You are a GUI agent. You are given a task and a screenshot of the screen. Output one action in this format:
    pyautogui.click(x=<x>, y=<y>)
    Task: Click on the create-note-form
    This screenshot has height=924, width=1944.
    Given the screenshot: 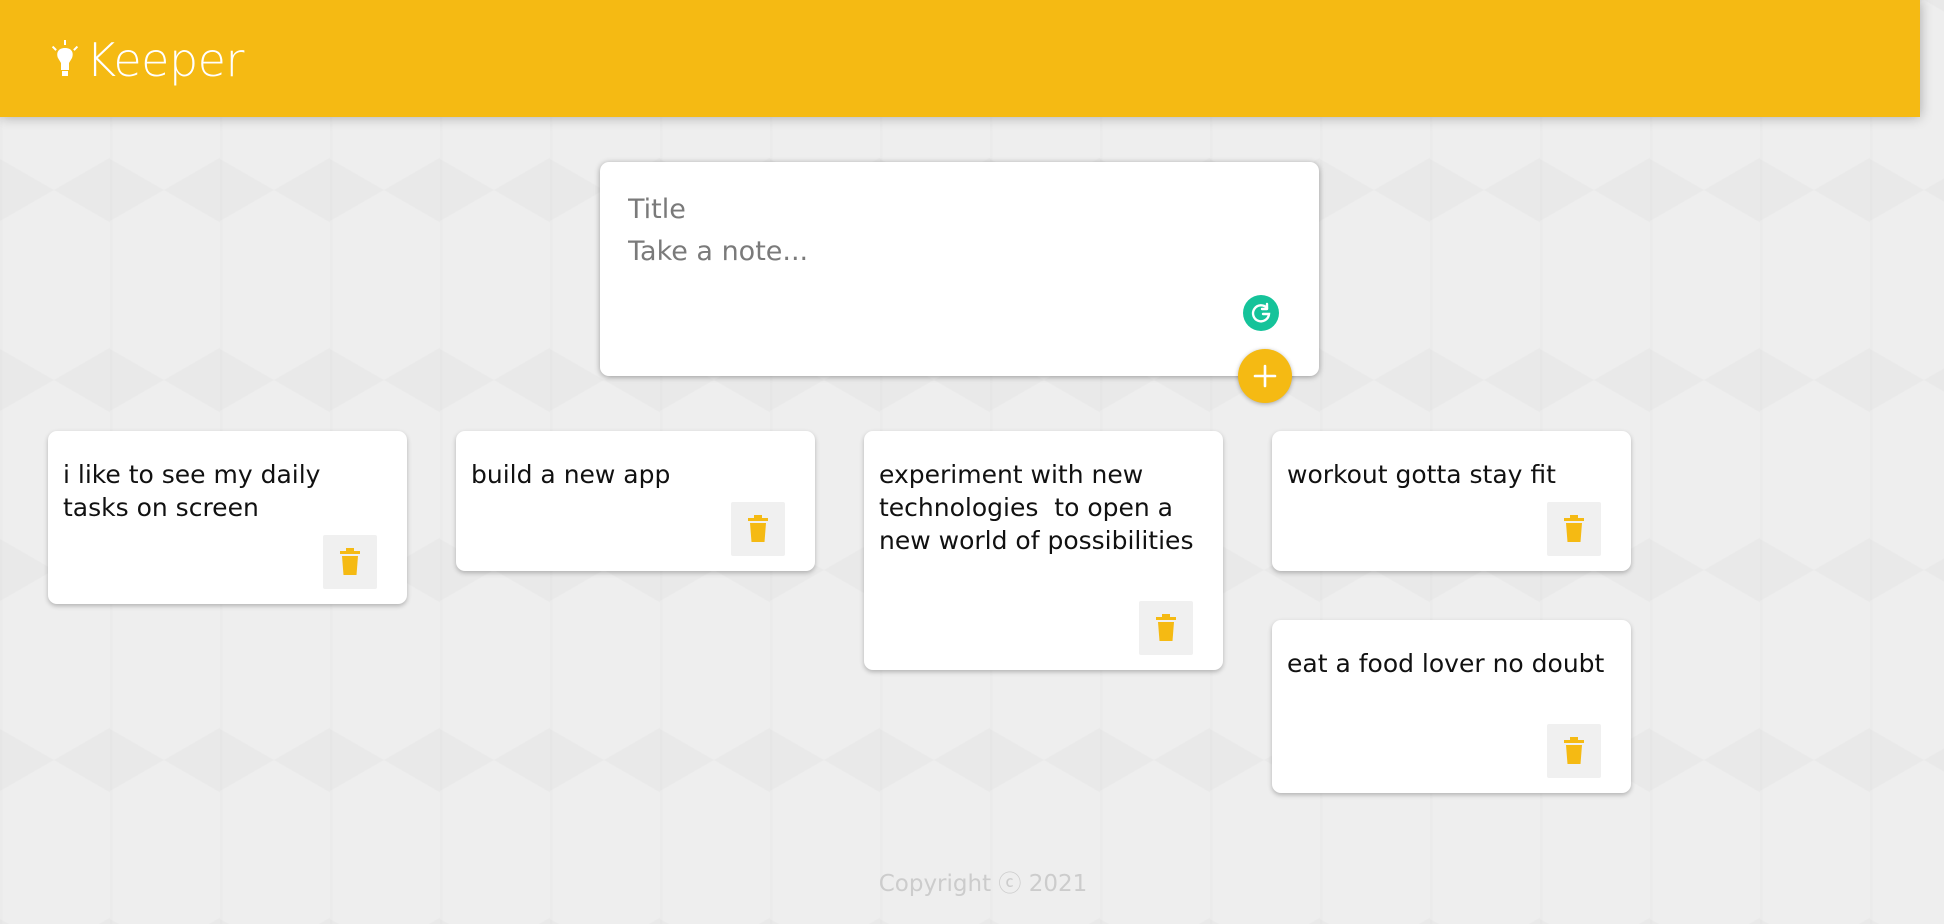 What is the action you would take?
    pyautogui.click(x=959, y=269)
    